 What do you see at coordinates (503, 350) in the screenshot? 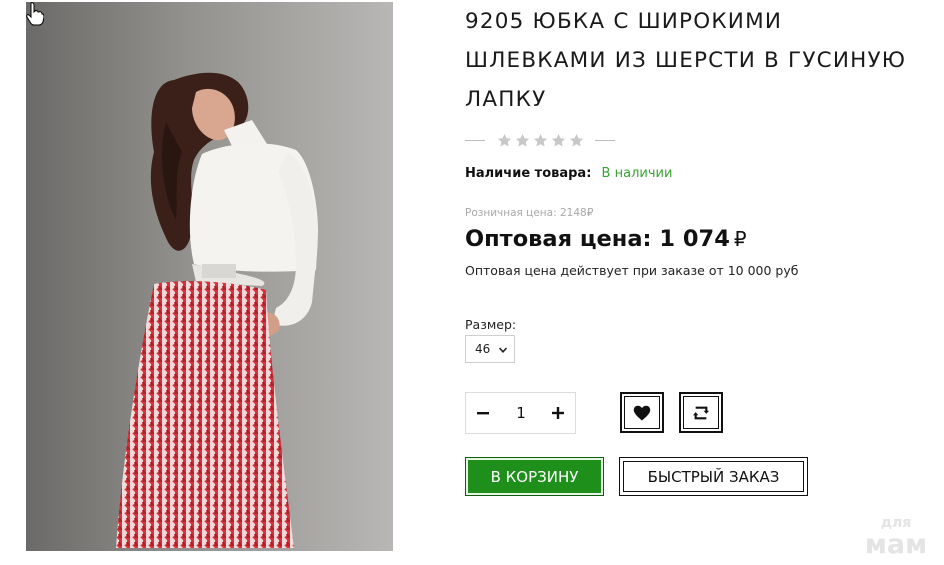
I see `chevron-down-icon` at bounding box center [503, 350].